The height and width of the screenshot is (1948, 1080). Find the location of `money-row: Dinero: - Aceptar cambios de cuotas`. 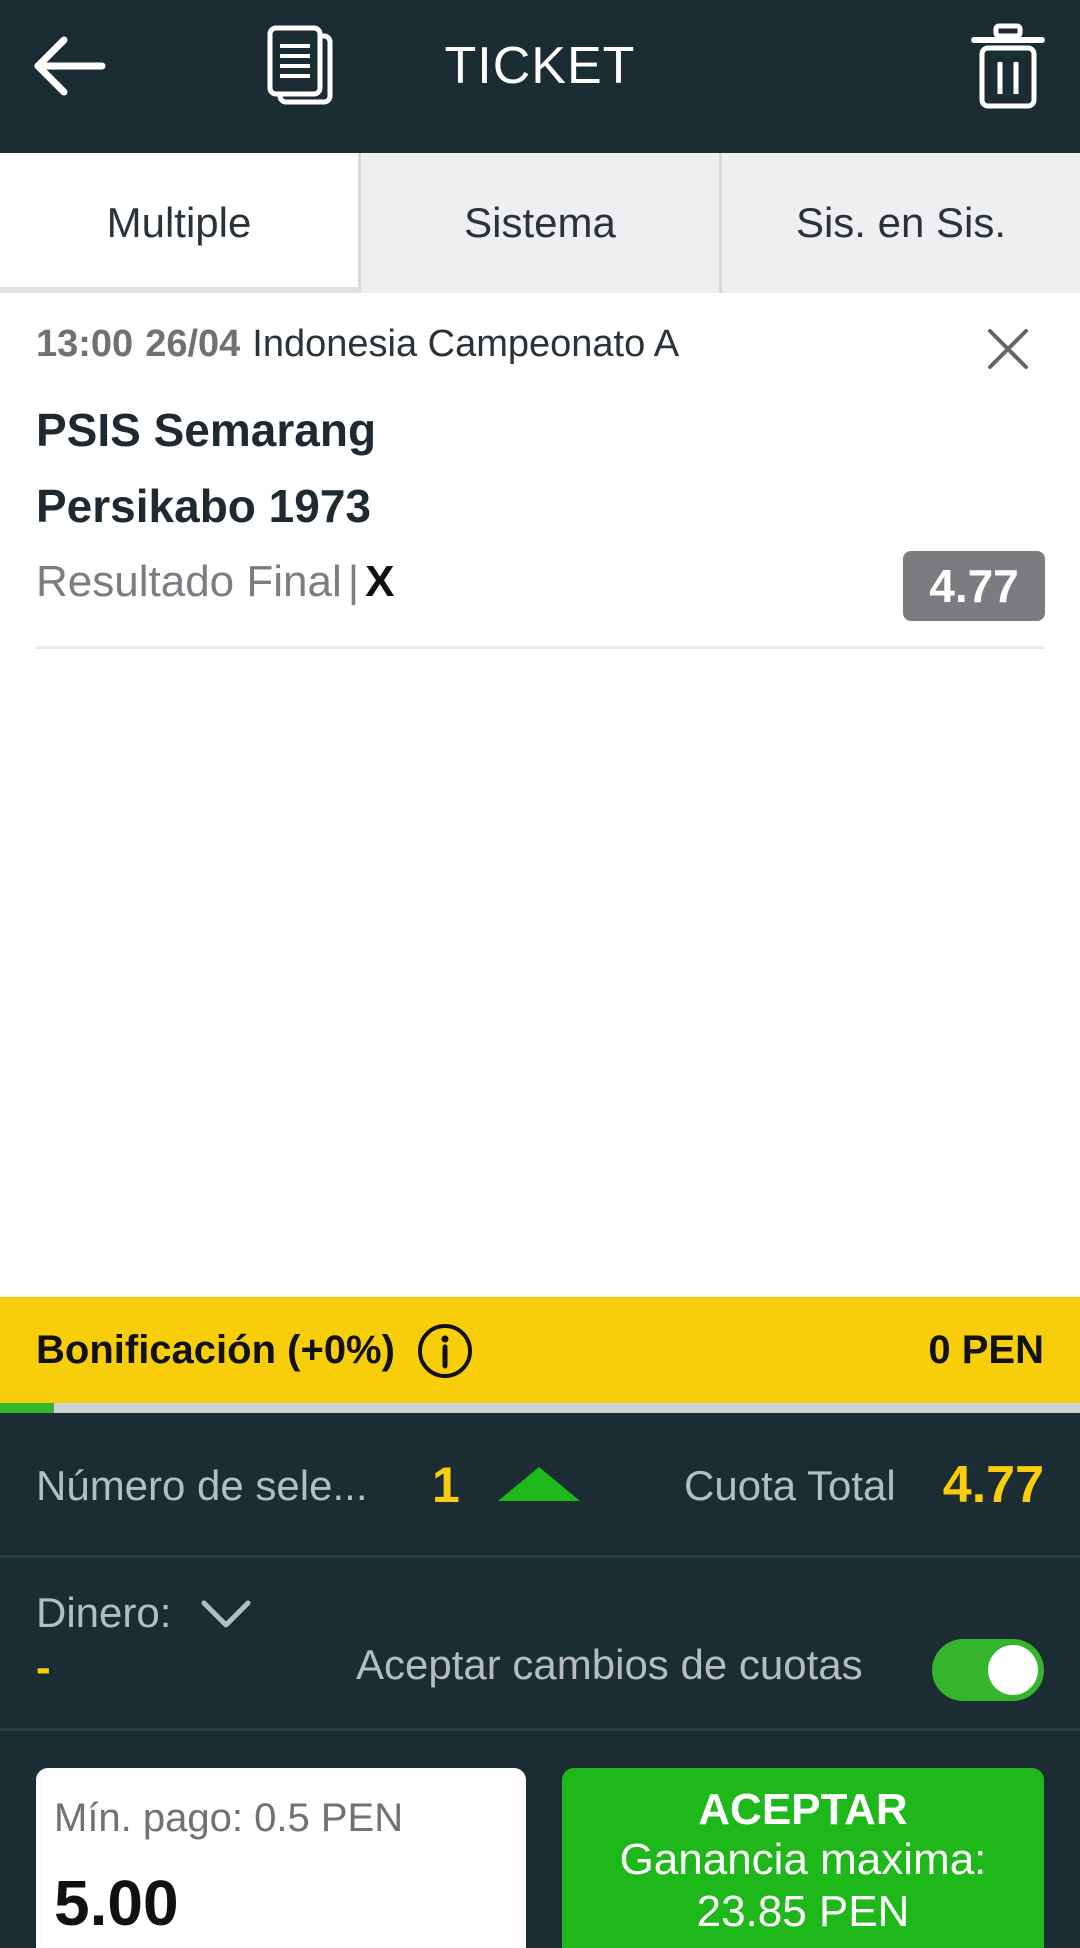

money-row: Dinero: - Aceptar cambios de cuotas is located at coordinates (540, 1646).